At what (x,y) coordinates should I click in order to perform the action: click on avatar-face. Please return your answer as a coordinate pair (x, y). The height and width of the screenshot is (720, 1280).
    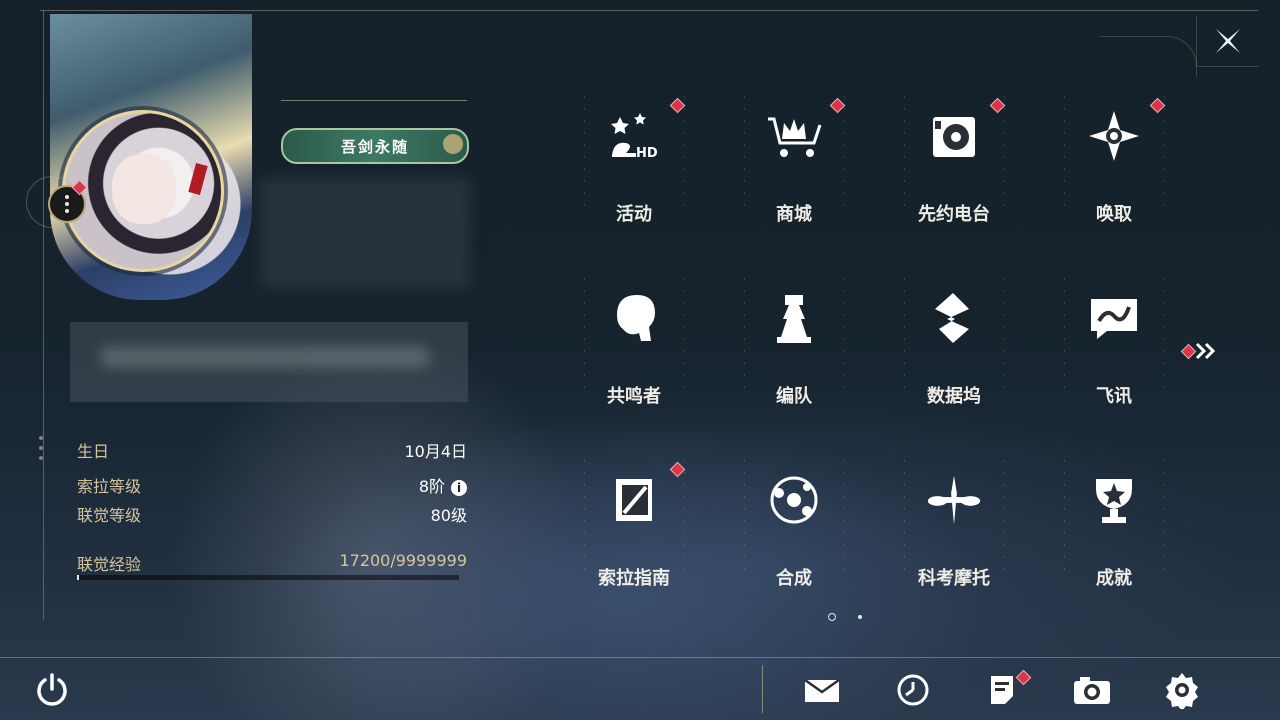
    Looking at the image, I should click on (144, 189).